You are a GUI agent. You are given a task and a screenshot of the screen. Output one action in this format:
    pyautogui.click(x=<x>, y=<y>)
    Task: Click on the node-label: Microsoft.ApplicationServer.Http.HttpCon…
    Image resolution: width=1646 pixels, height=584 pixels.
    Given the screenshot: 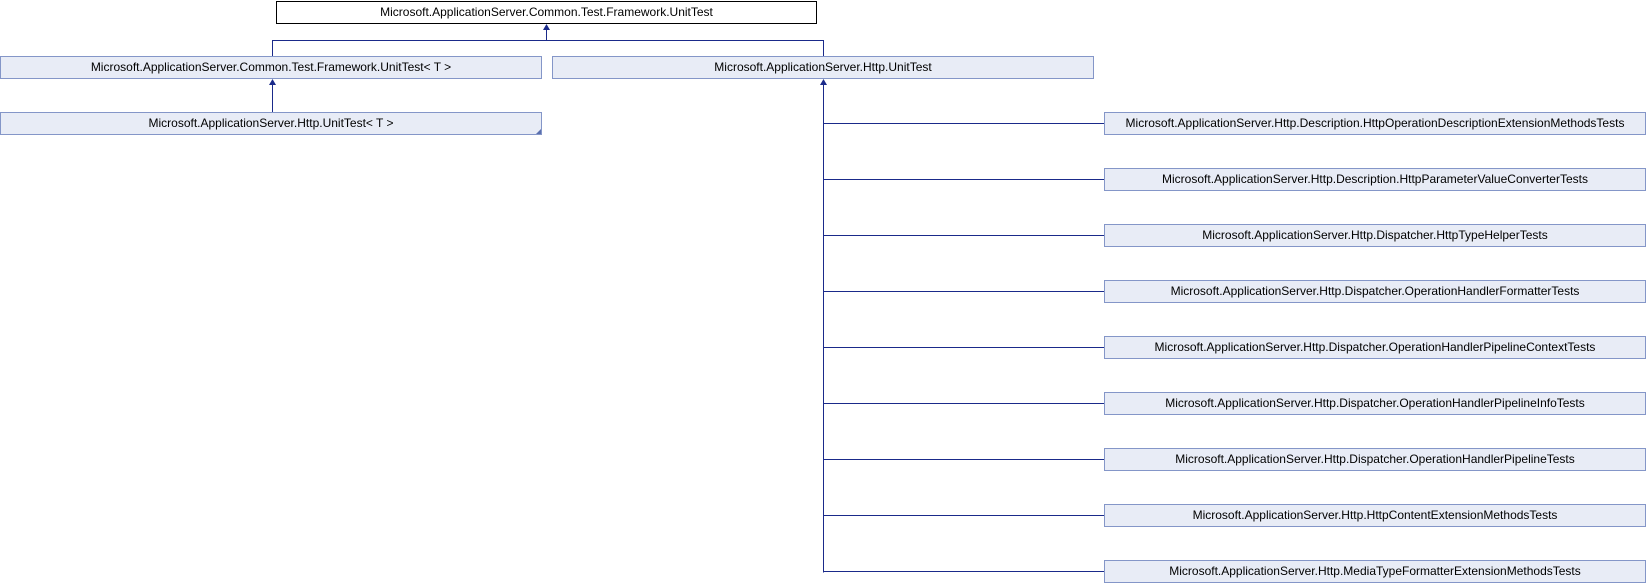 What is the action you would take?
    pyautogui.click(x=1375, y=515)
    